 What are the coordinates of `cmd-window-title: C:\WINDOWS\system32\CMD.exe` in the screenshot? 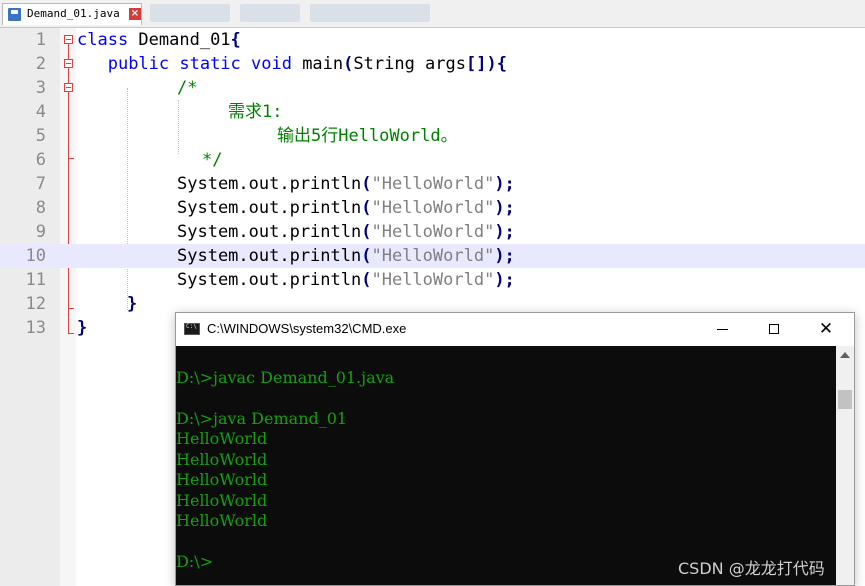 It's located at (307, 328).